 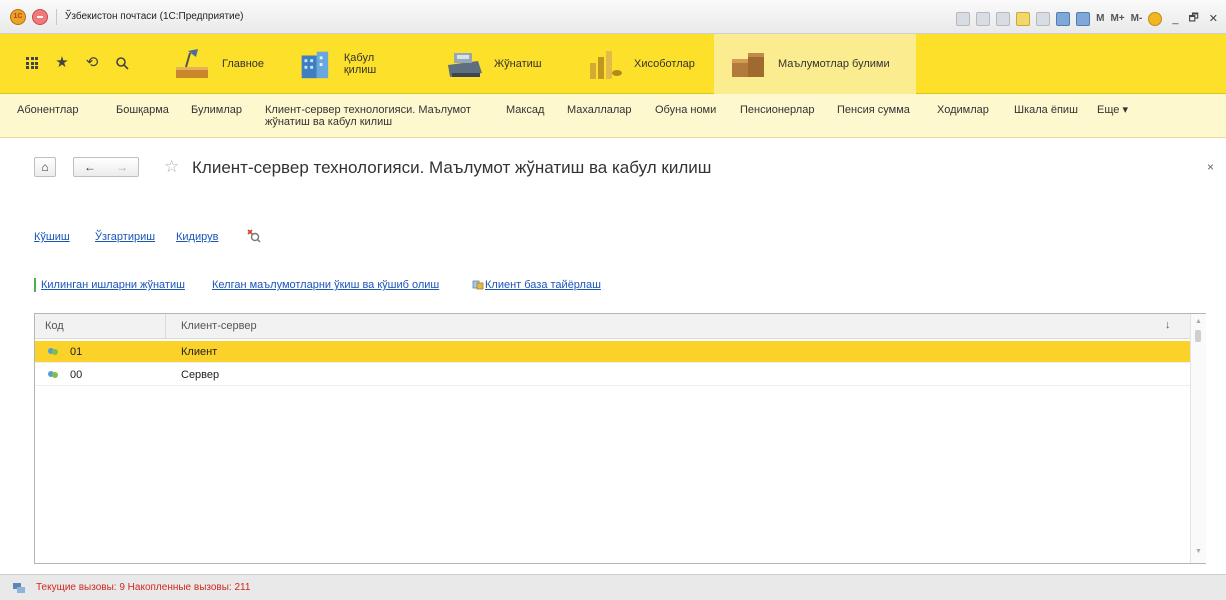 What do you see at coordinates (599, 110) in the screenshot?
I see `subsection-neighborhoods: Махаллалар` at bounding box center [599, 110].